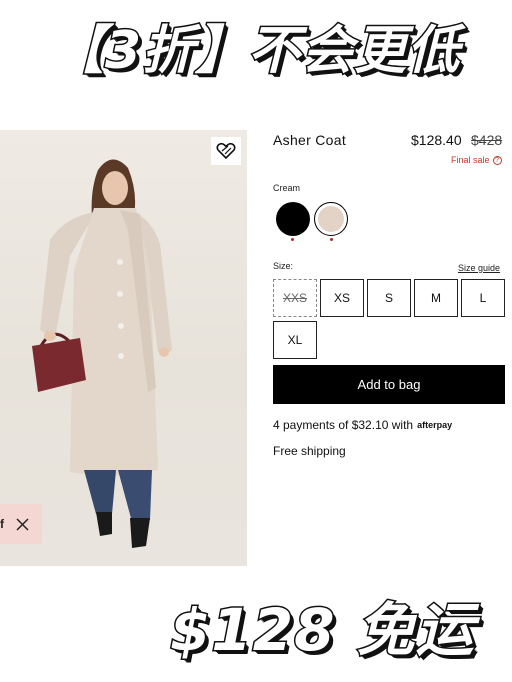  I want to click on swatch-cream, so click(331, 219).